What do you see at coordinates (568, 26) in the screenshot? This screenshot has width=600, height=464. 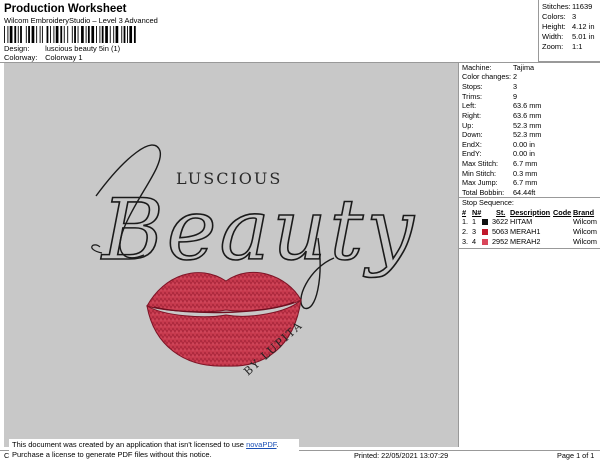 I see `stat-height: Height: 4.12 in` at bounding box center [568, 26].